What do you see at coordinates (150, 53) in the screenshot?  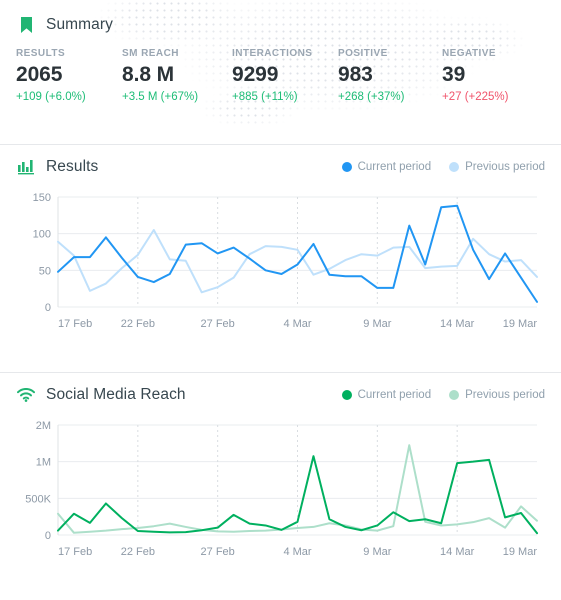 I see `metric-label: SM REACH` at bounding box center [150, 53].